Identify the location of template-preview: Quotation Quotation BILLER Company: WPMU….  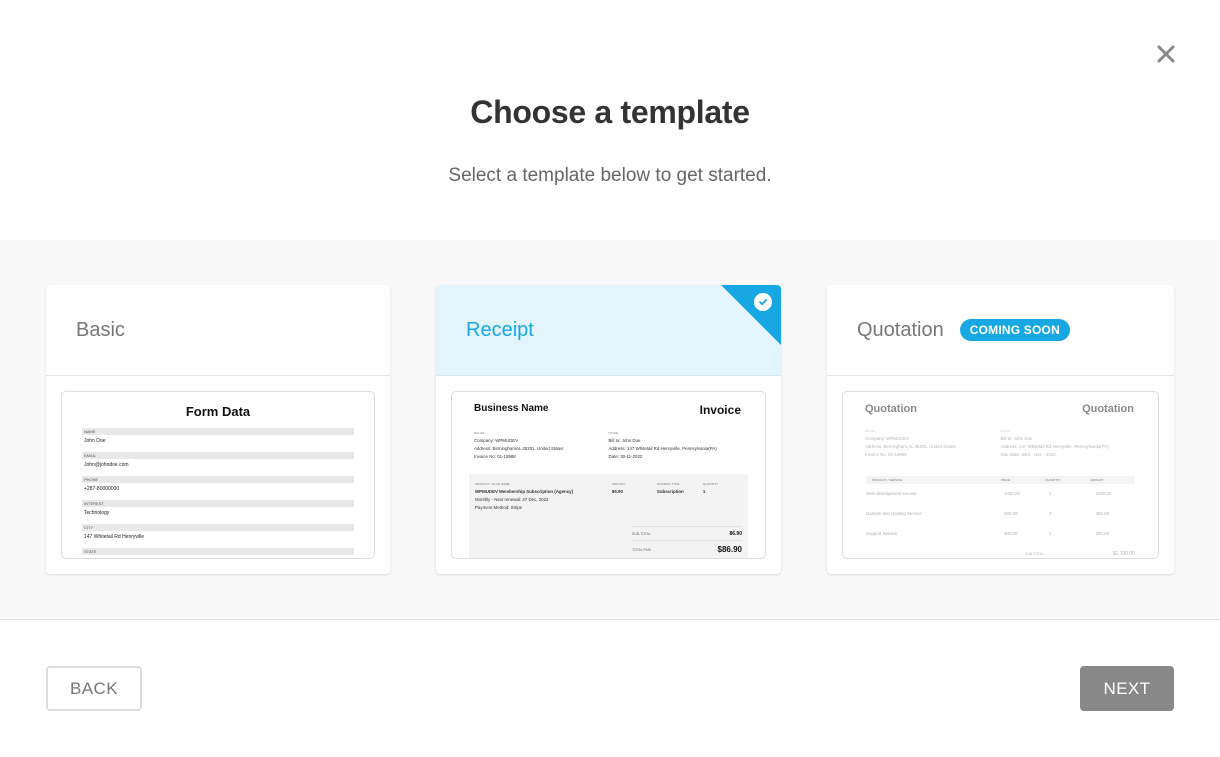
(1000, 475).